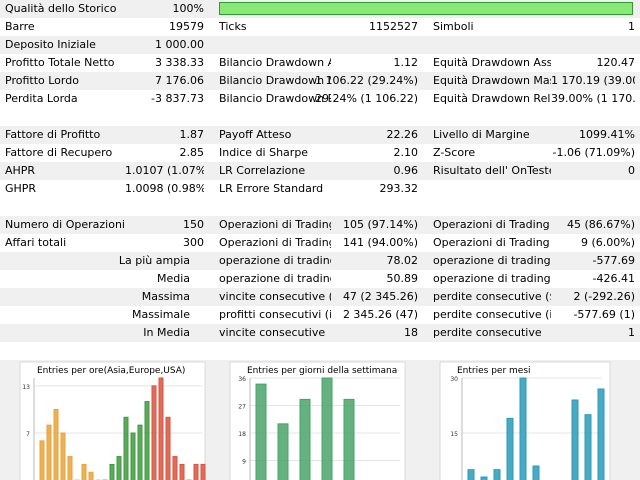 The image size is (640, 480). What do you see at coordinates (61, 8) in the screenshot?
I see `quality-label: Qualità dello Storico` at bounding box center [61, 8].